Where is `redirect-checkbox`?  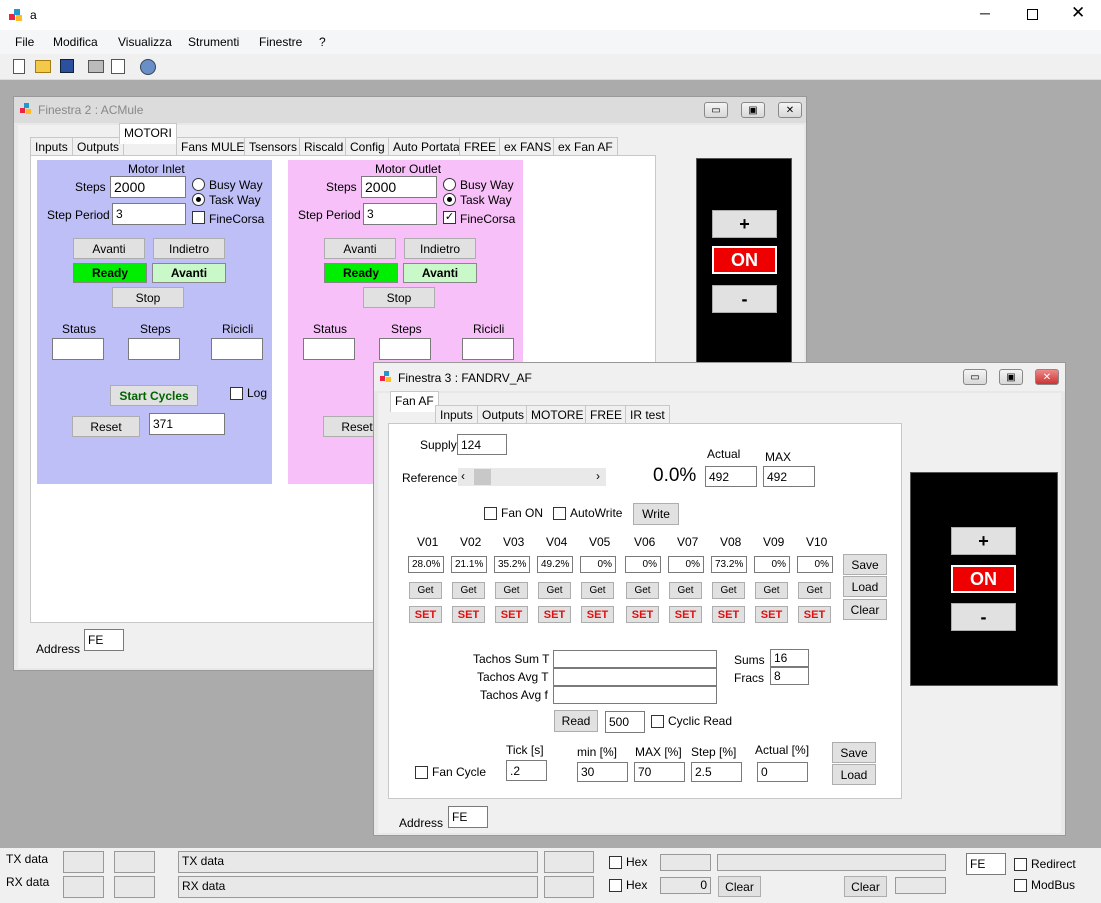
redirect-checkbox is located at coordinates (1020, 864).